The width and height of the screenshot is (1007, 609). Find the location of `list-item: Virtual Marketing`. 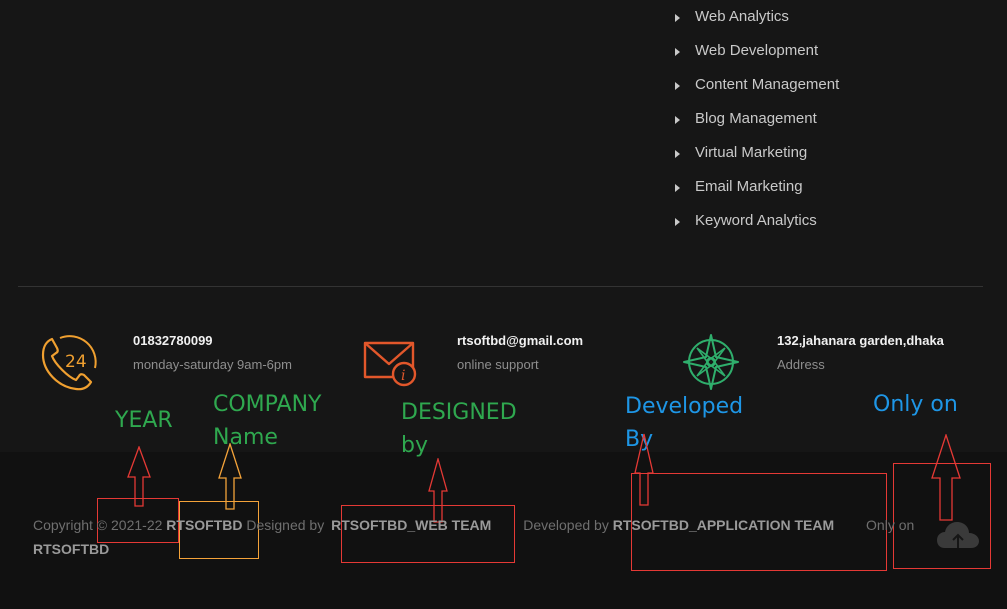

list-item: Virtual Marketing is located at coordinates (757, 153).